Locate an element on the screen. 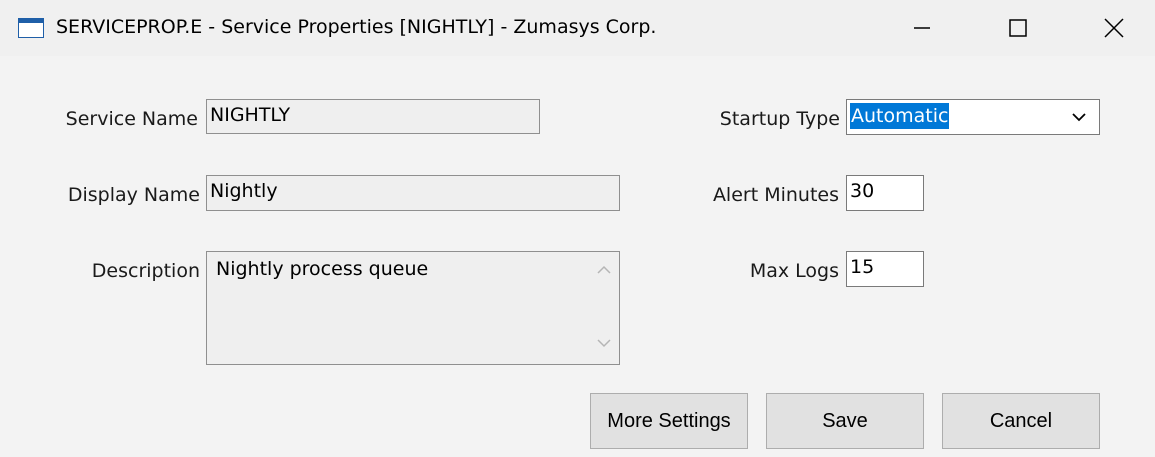  scroll-down-icon is located at coordinates (604, 343).